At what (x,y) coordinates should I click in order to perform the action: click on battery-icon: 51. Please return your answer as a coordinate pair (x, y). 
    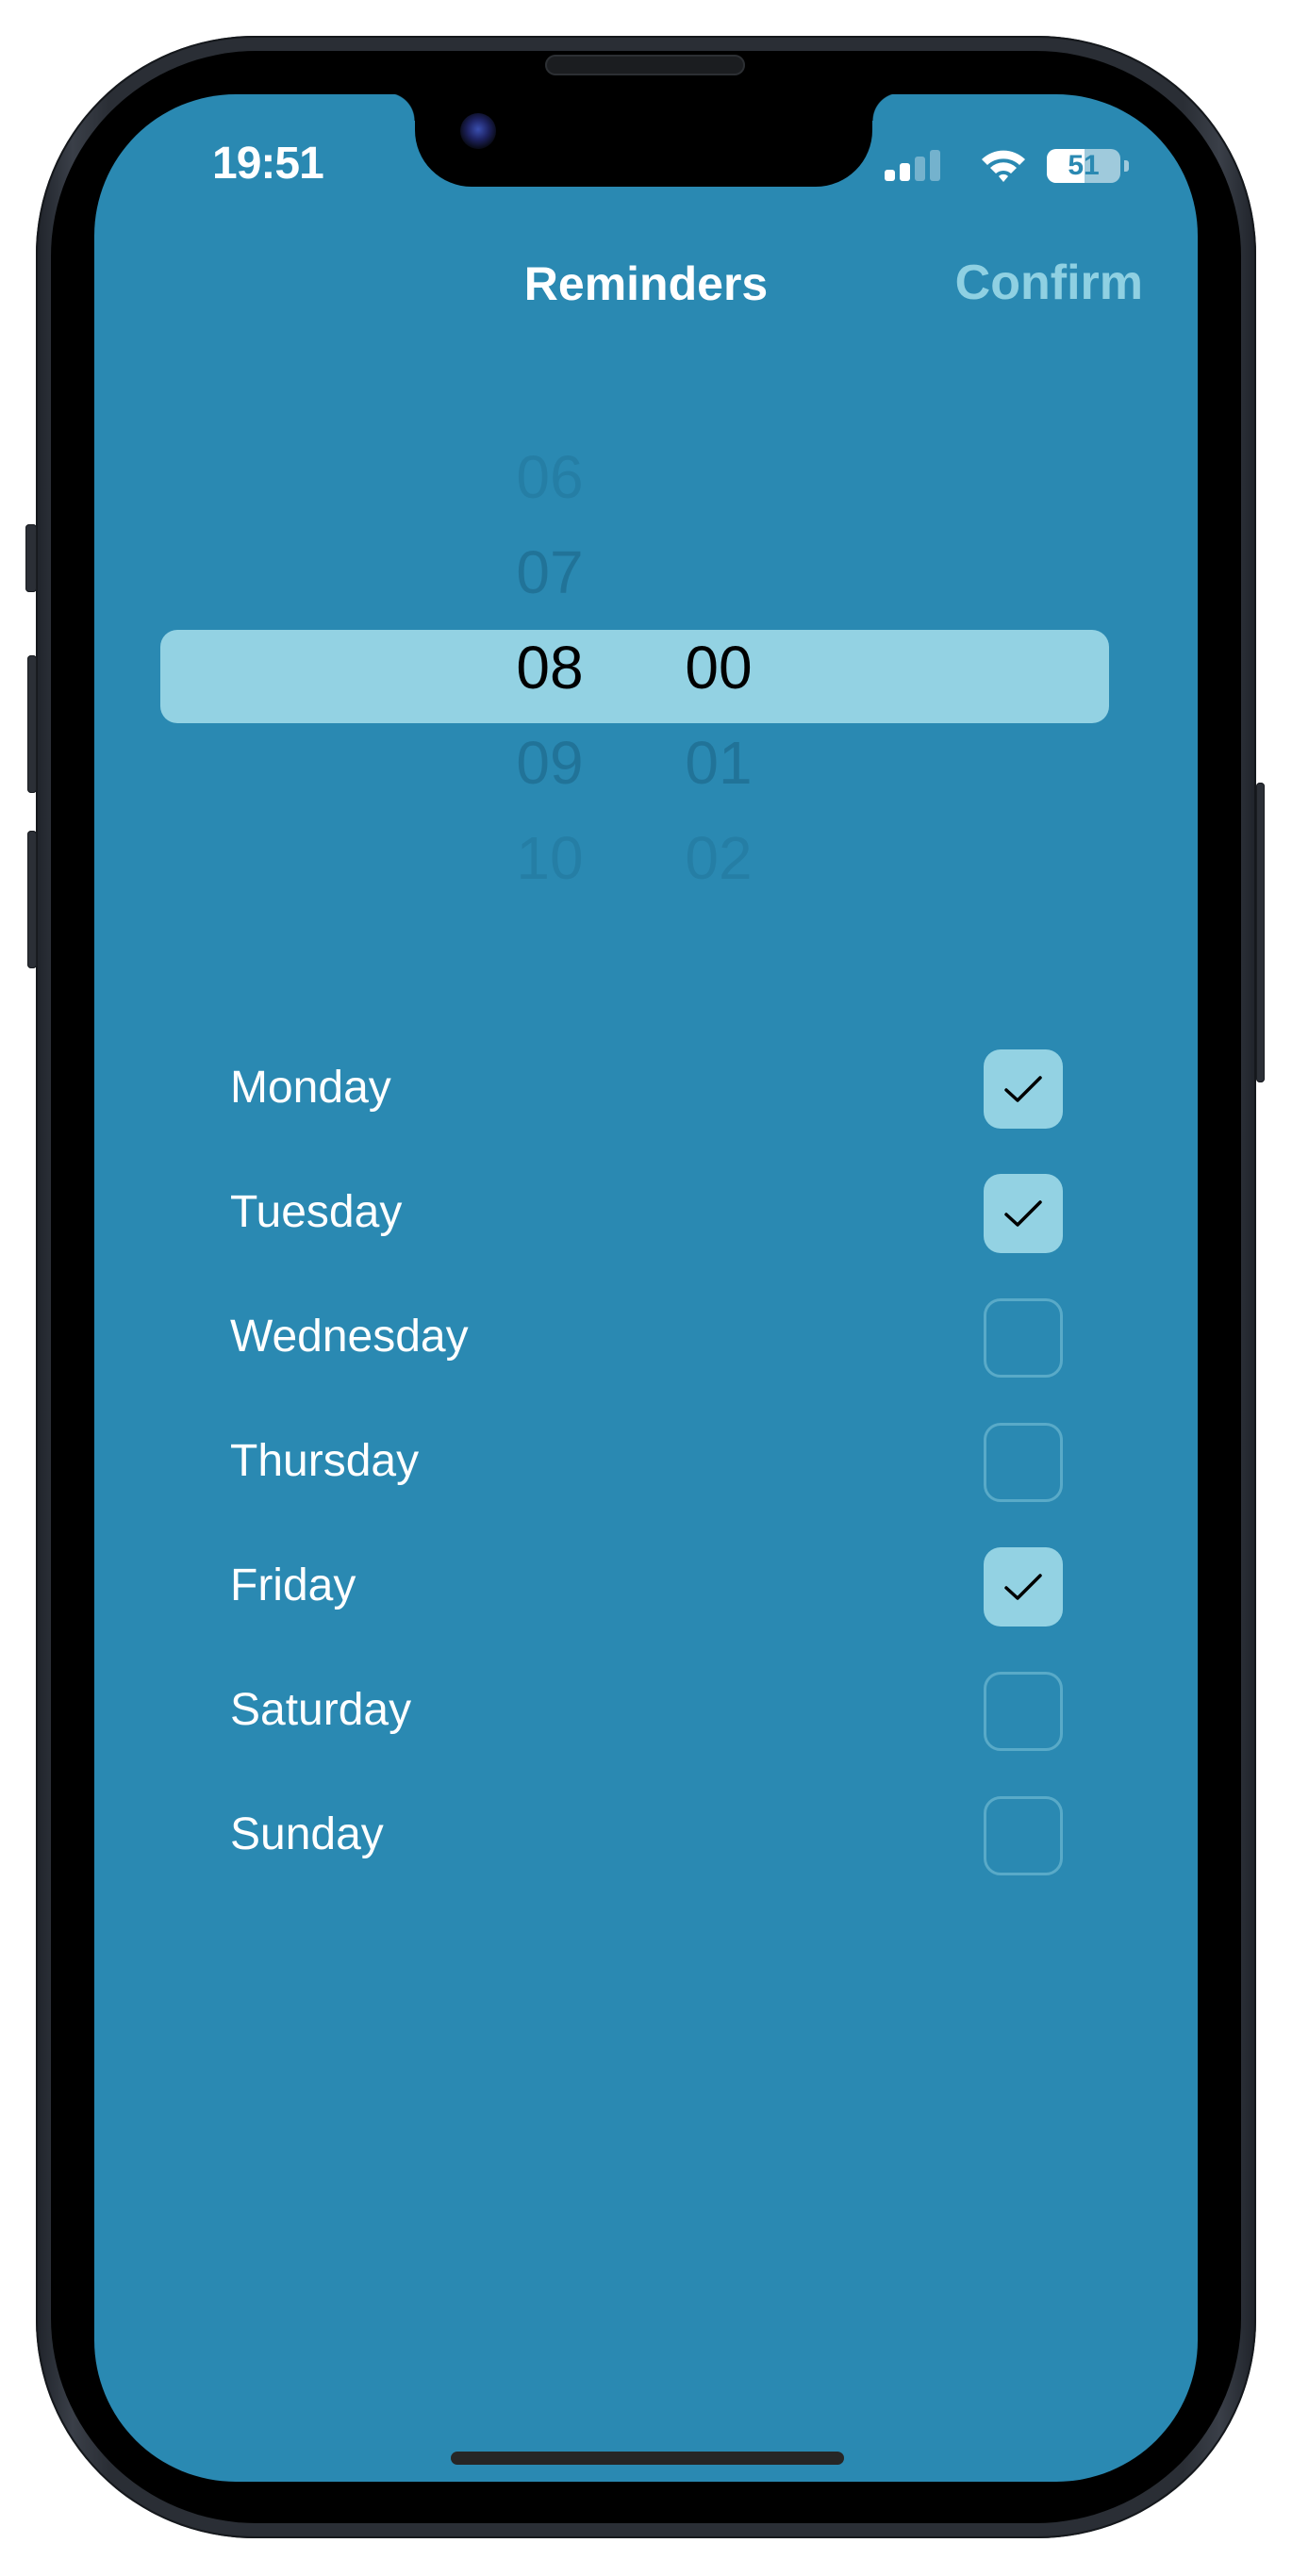
    Looking at the image, I should click on (1083, 166).